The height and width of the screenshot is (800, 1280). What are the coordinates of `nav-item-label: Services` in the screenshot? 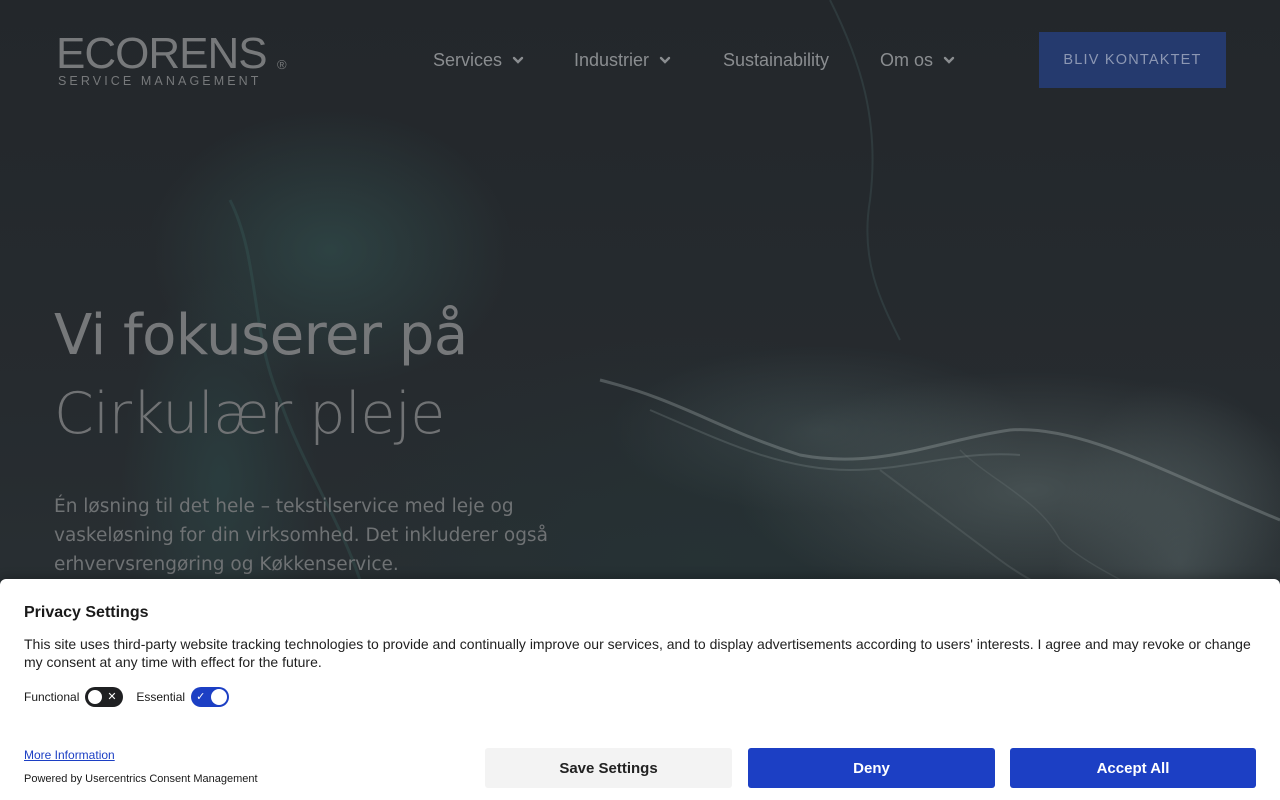 It's located at (468, 59).